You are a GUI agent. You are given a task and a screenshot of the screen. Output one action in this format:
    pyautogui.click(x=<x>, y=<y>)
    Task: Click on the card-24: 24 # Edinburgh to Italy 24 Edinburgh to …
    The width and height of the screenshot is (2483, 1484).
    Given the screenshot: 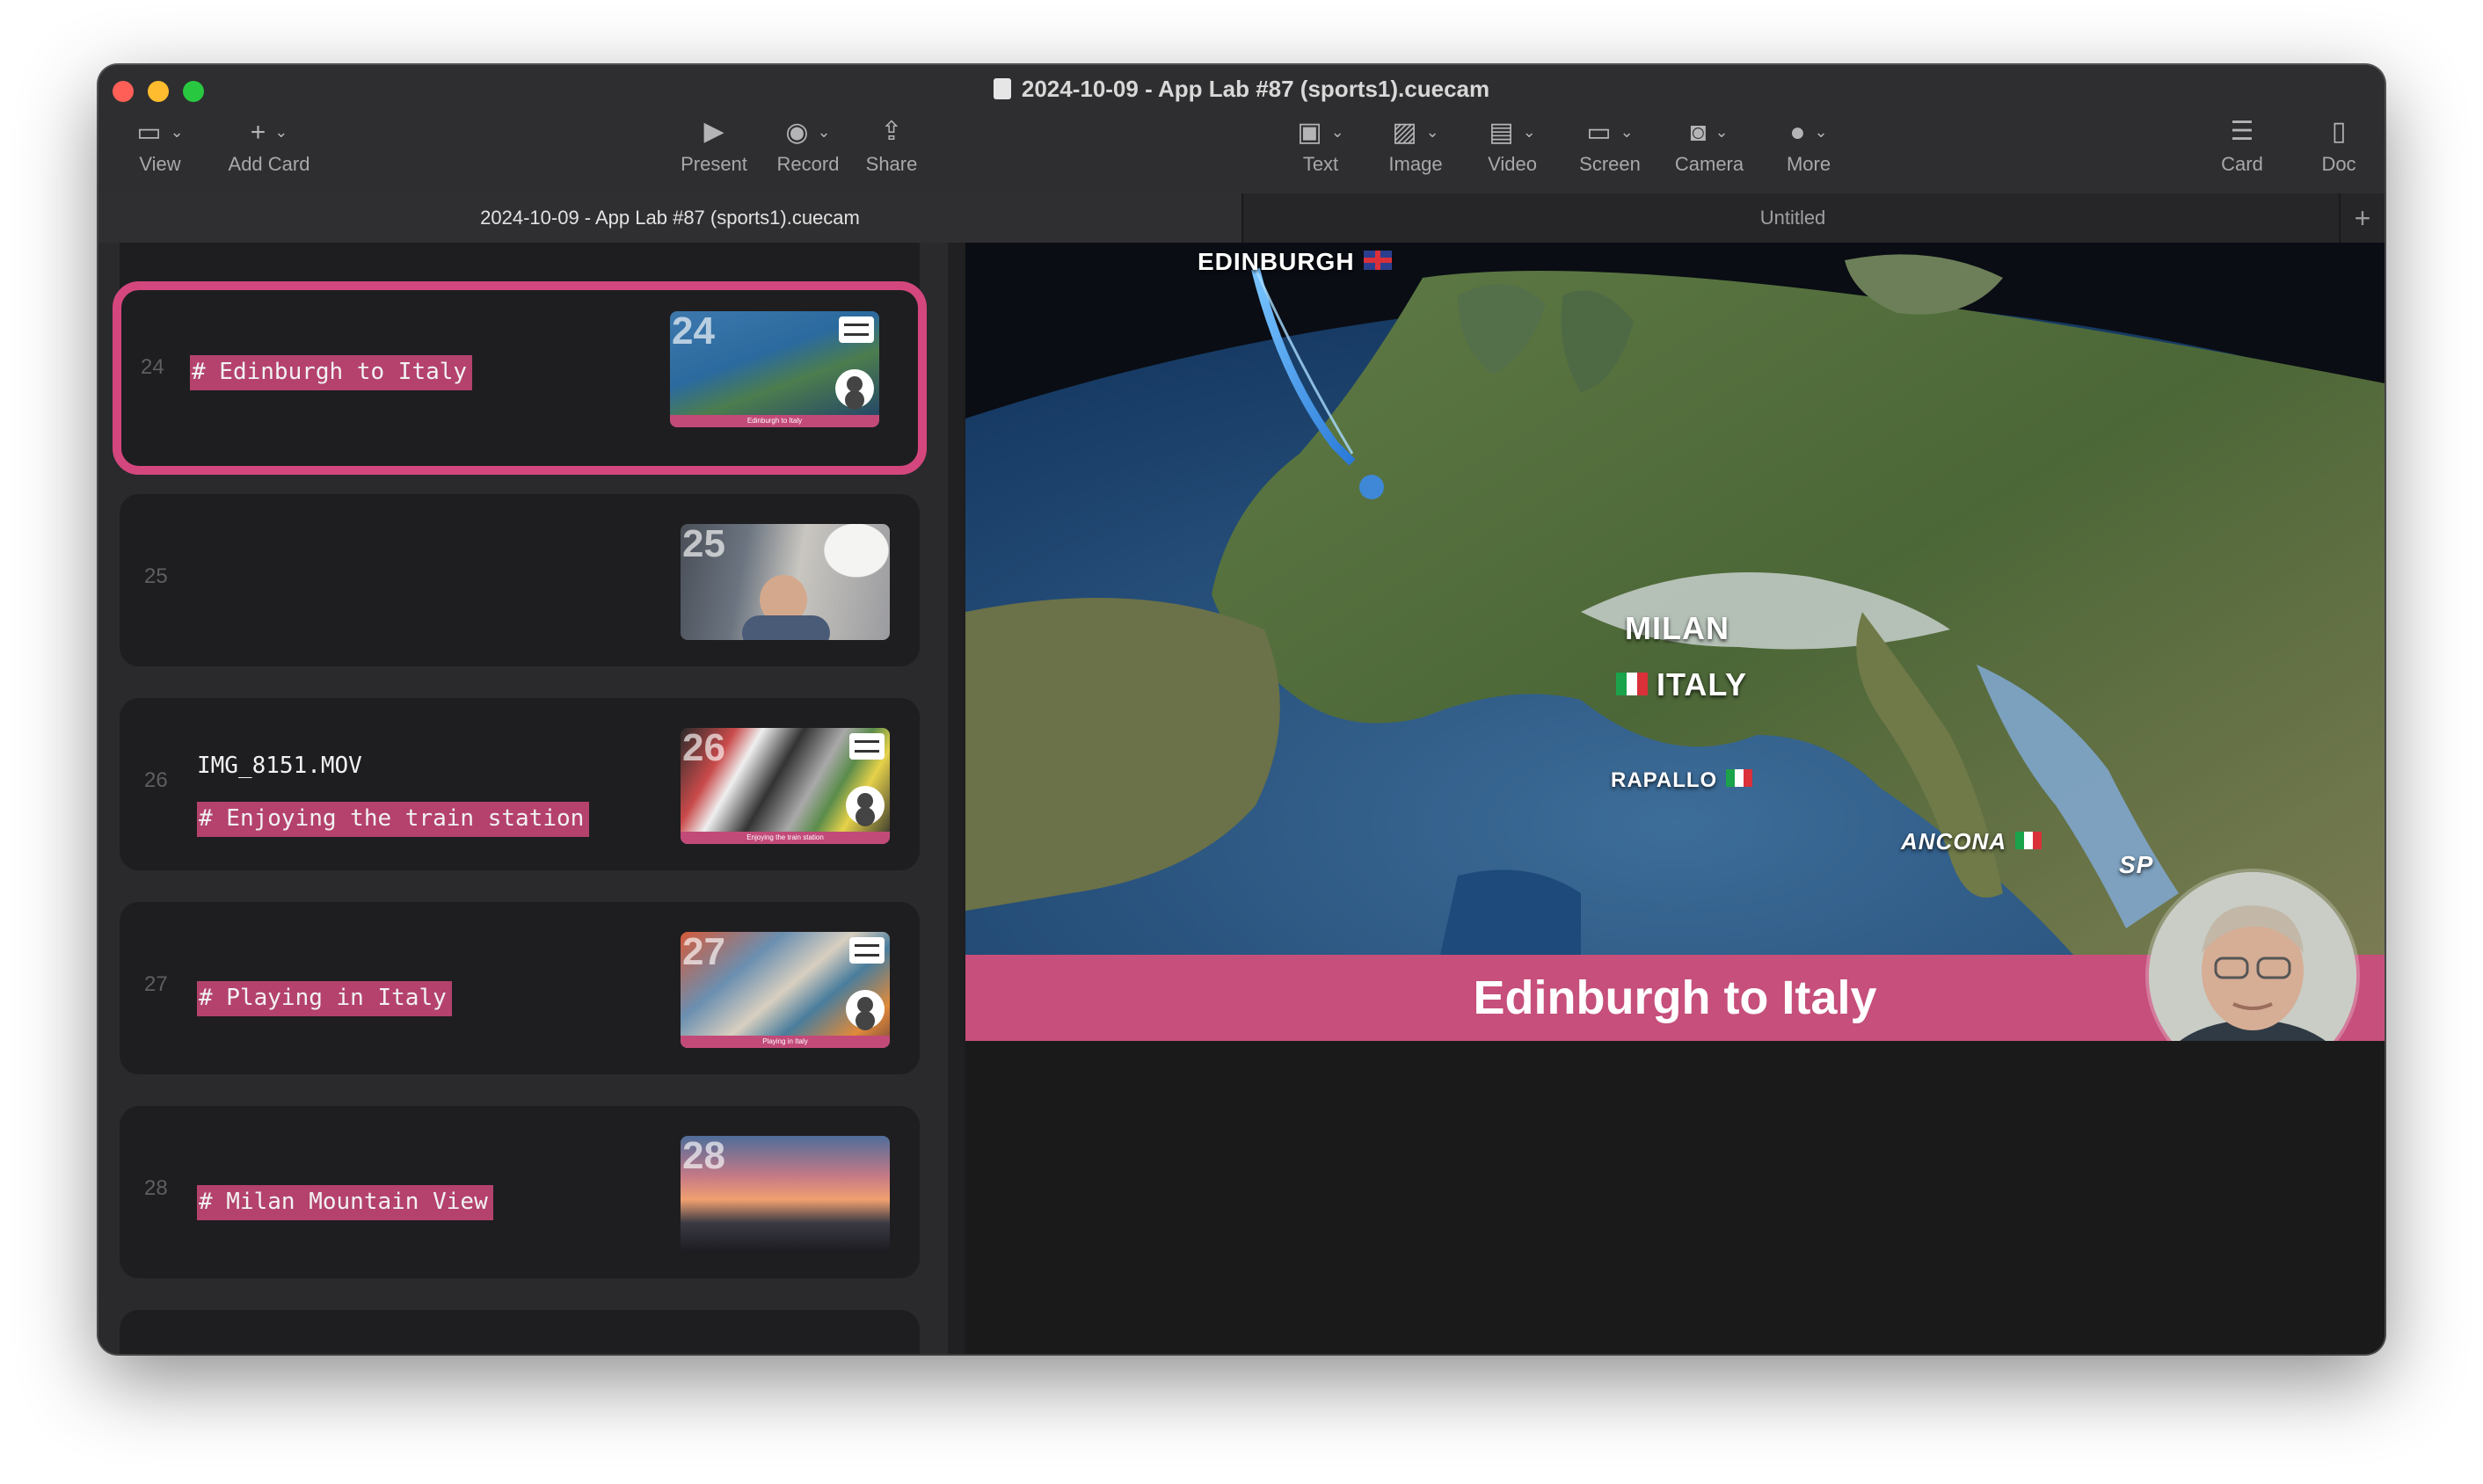 What is the action you would take?
    pyautogui.click(x=520, y=378)
    